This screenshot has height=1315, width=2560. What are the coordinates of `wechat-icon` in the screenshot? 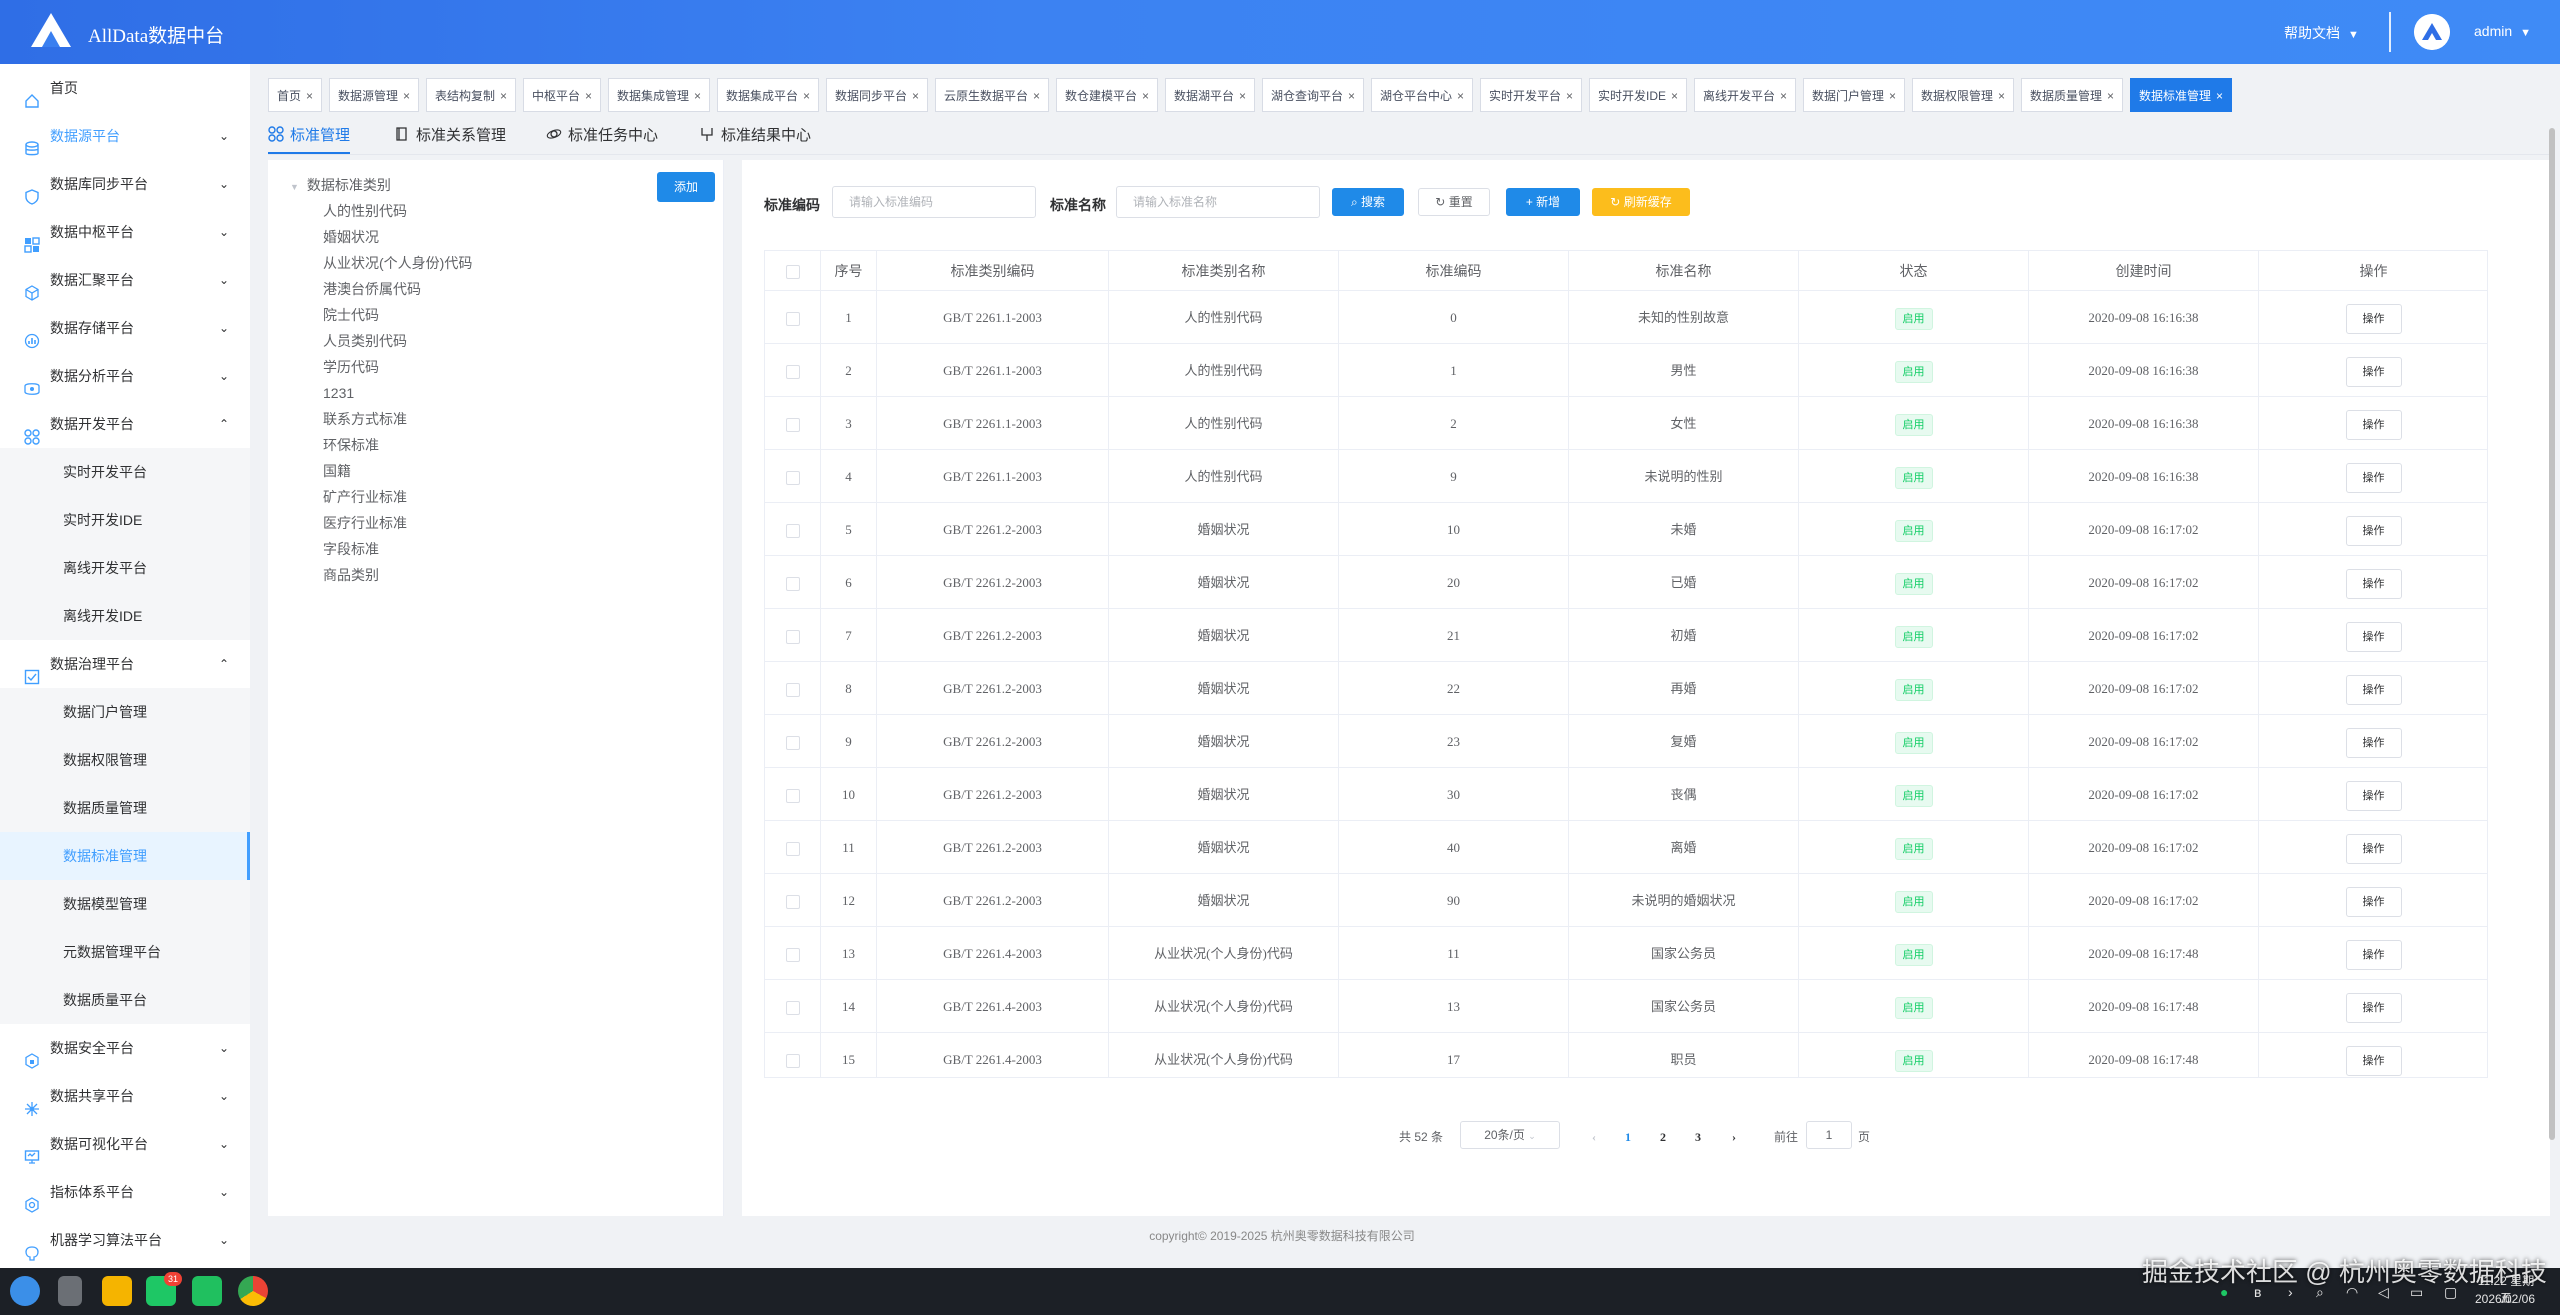 It's located at (207, 1291).